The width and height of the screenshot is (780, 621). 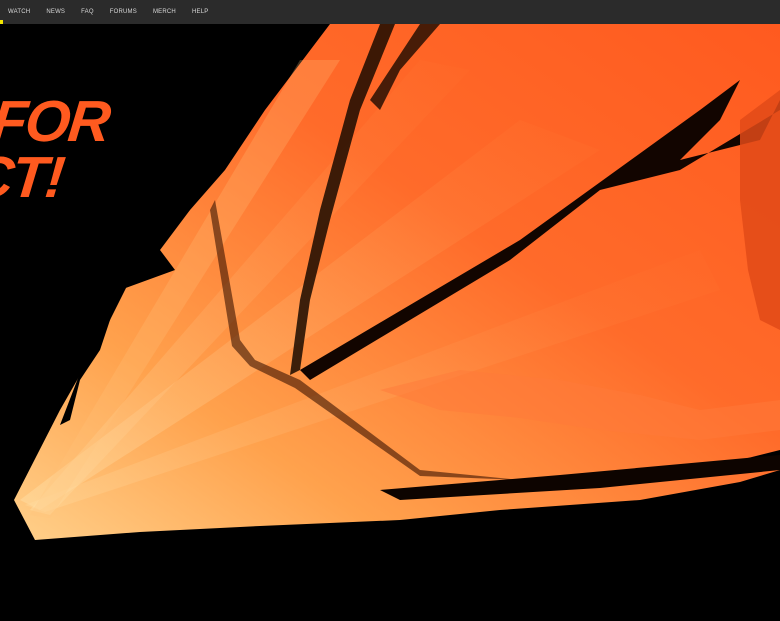 I want to click on nav-item-watch: WATCH, so click(x=19, y=12).